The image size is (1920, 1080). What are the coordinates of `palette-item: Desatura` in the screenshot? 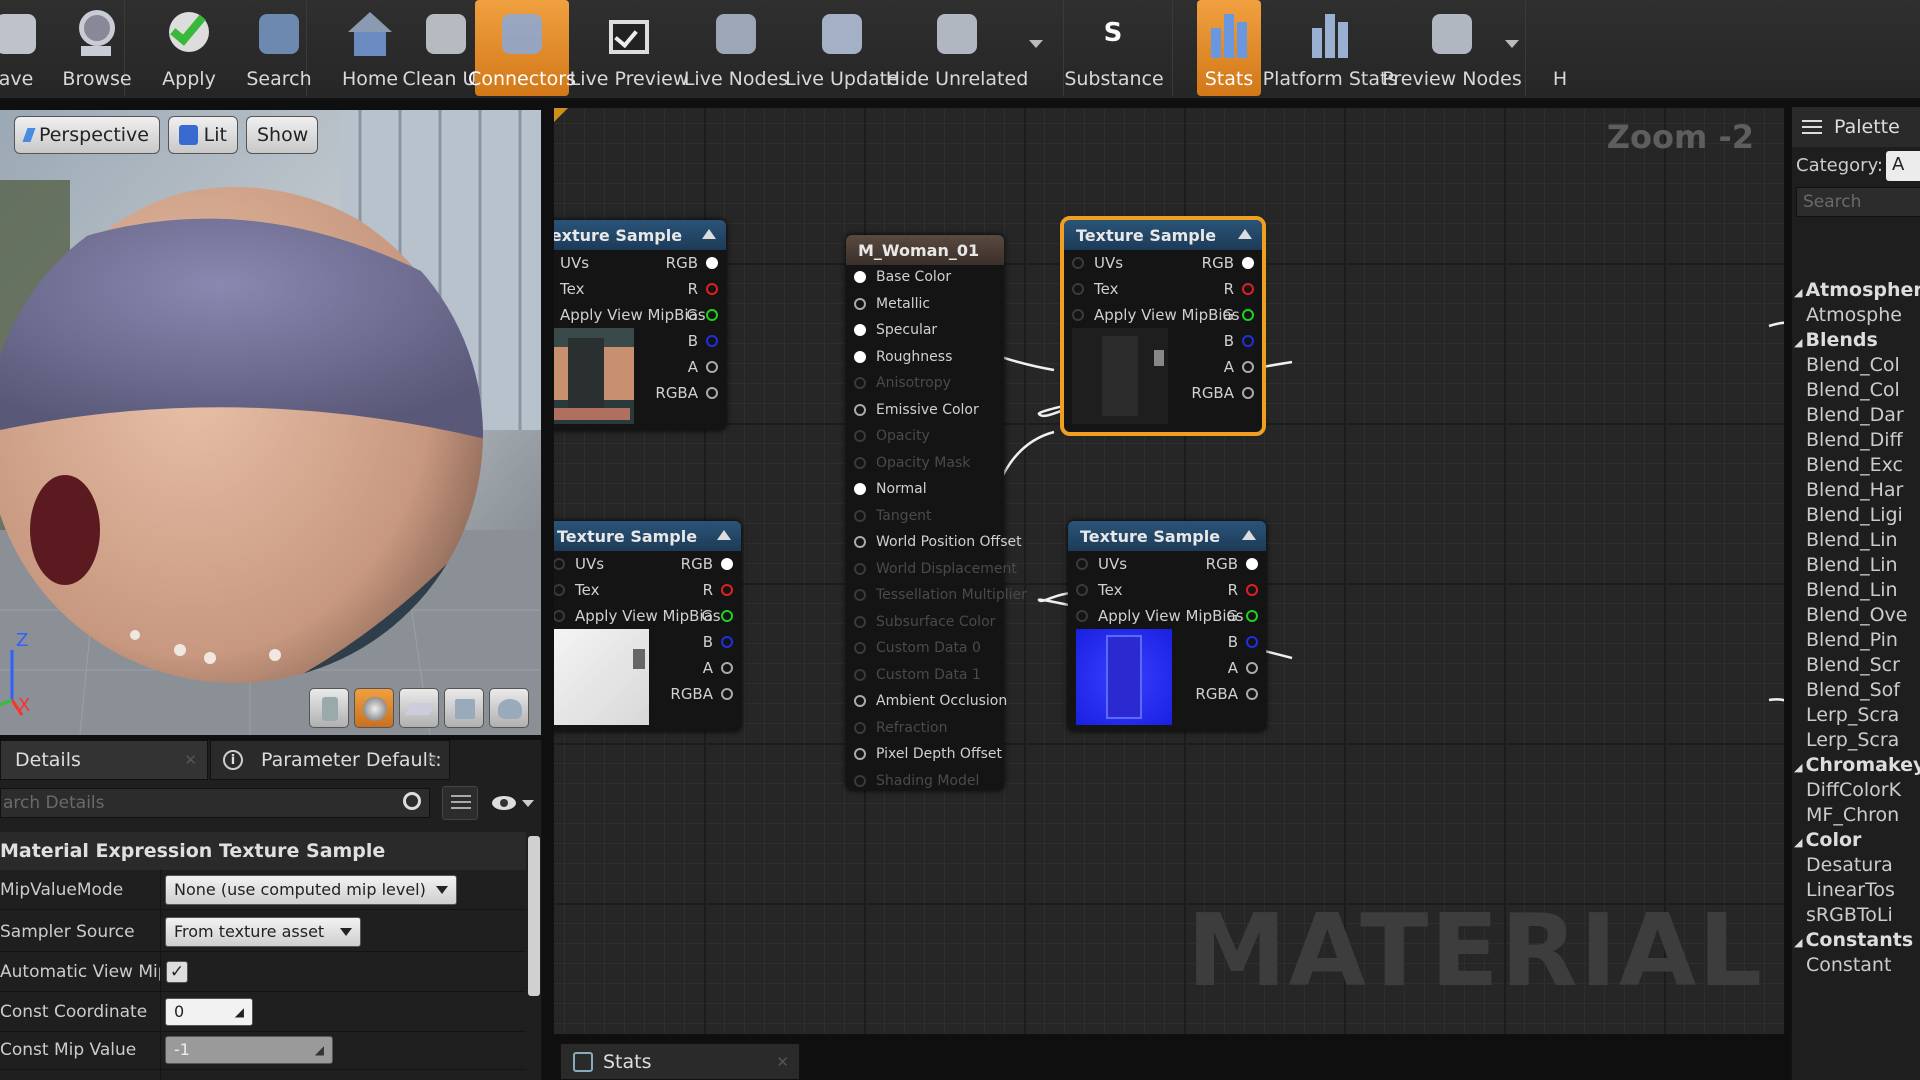 It's located at (1849, 865).